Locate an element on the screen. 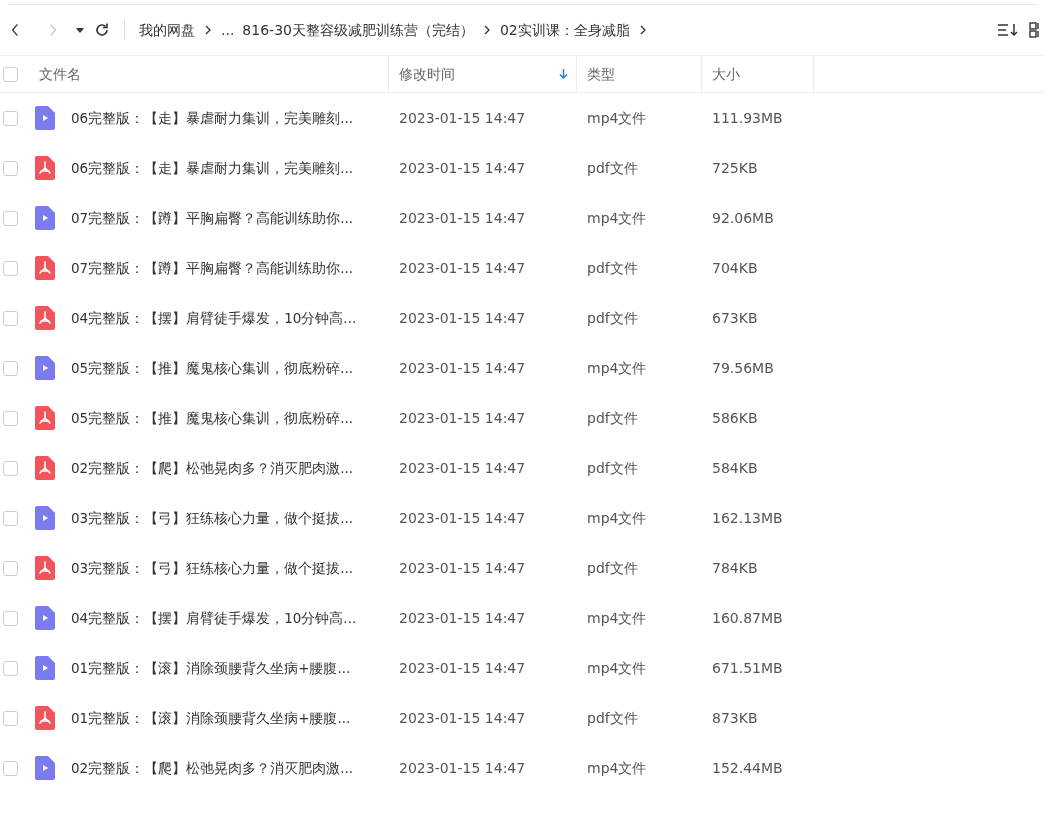 The image size is (1045, 834). file-row: 04完整版：【摆】肩臂徒手爆发，10分钟高... 2023-01-15 14:47 pdf文件 673KB is located at coordinates (522, 318).